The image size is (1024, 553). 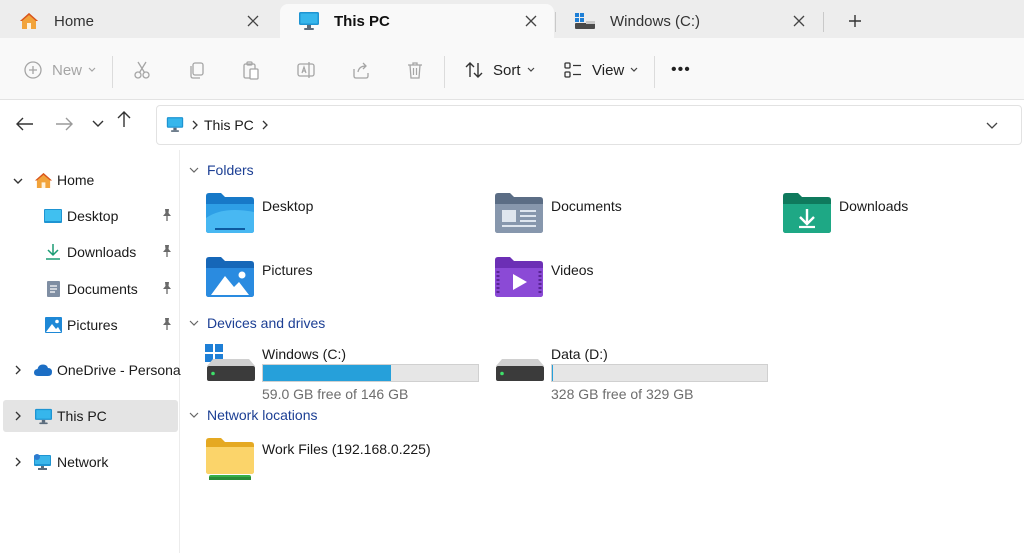 I want to click on drive-windows-c: Windows (C:) 59.0 GB free of 146 GB, so click(x=345, y=374).